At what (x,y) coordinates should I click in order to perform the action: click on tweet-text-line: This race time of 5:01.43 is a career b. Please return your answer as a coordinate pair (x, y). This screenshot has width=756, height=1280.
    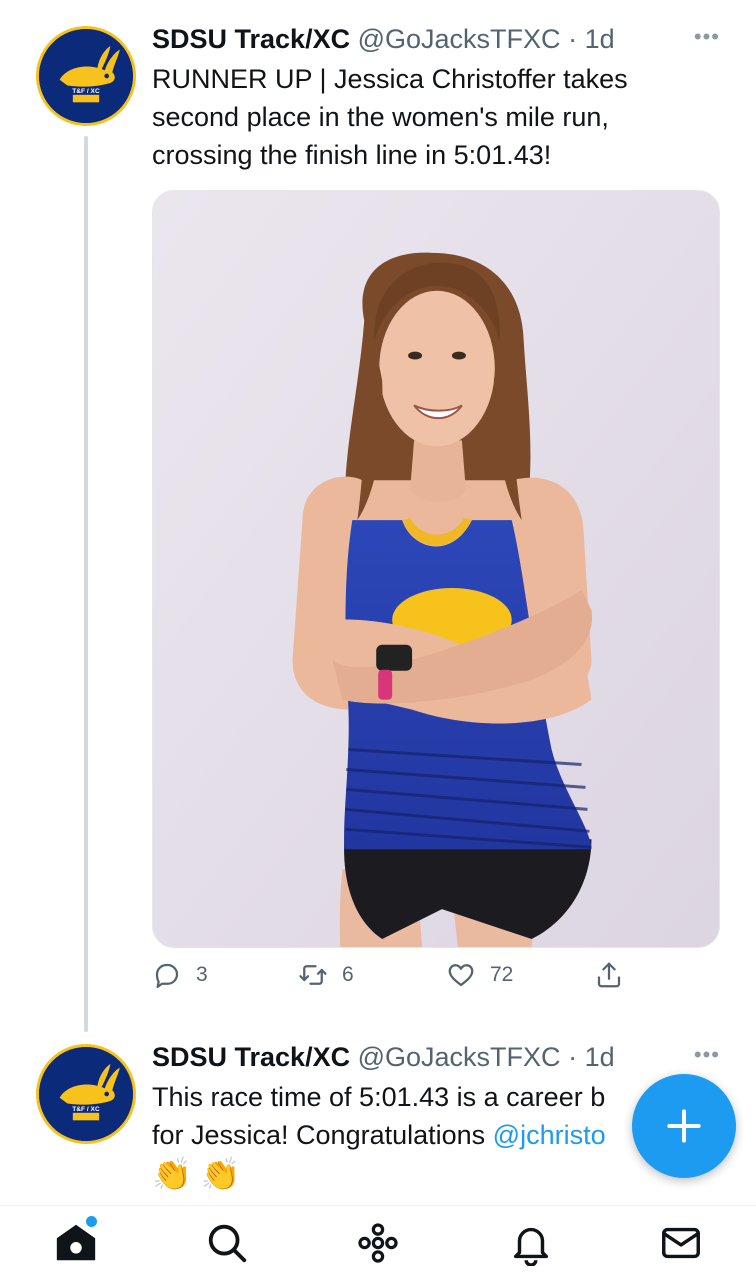
    Looking at the image, I should click on (379, 1097).